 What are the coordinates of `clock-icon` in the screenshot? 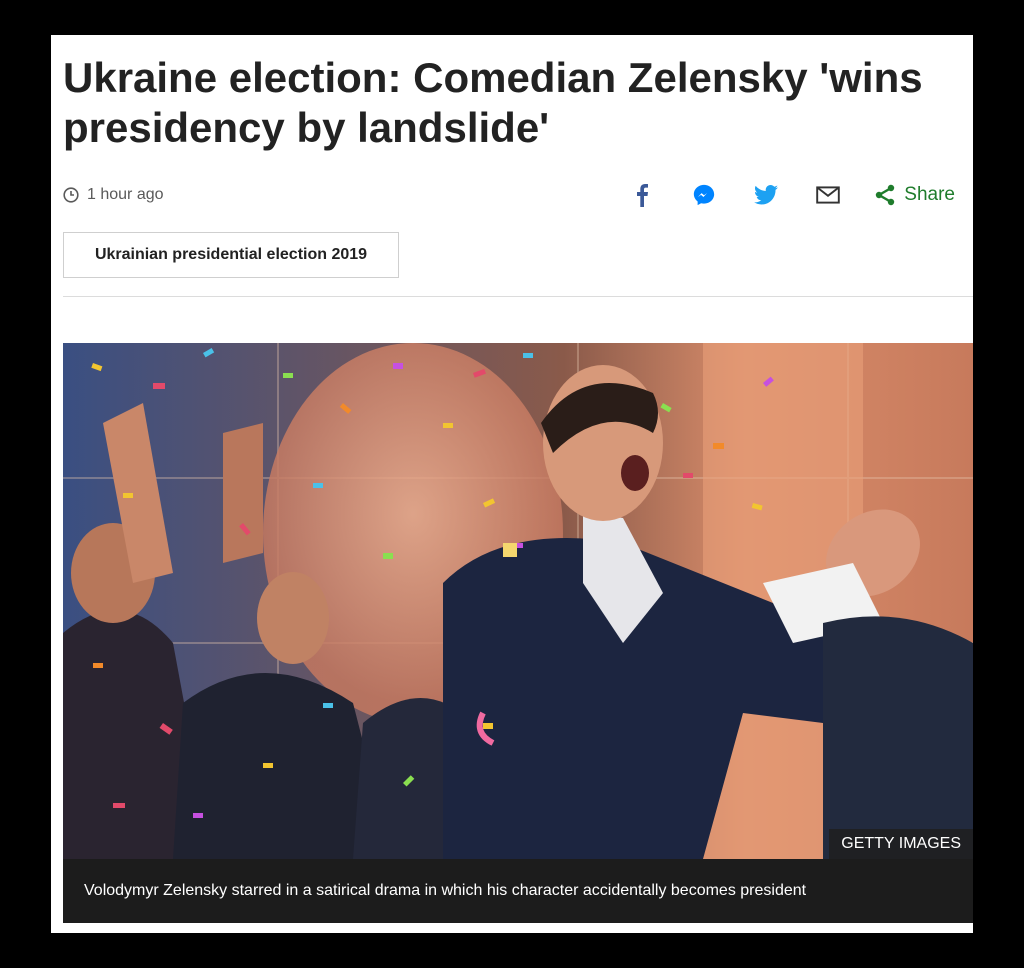 It's located at (71, 195).